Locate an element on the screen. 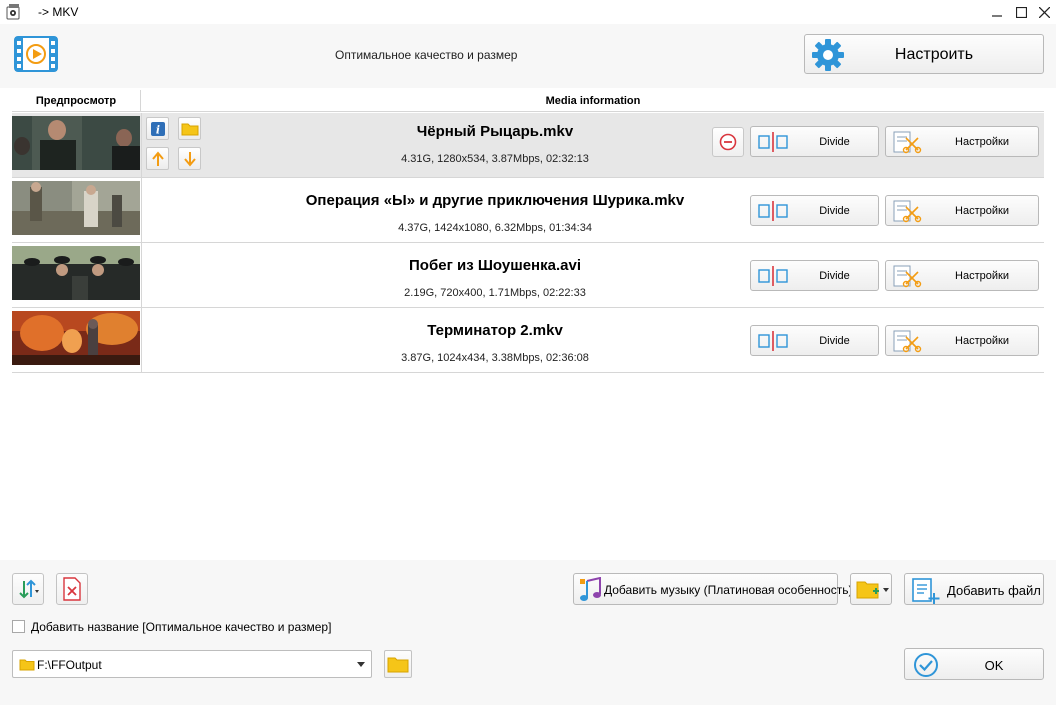 This screenshot has height=705, width=1056. music-icon is located at coordinates (590, 589).